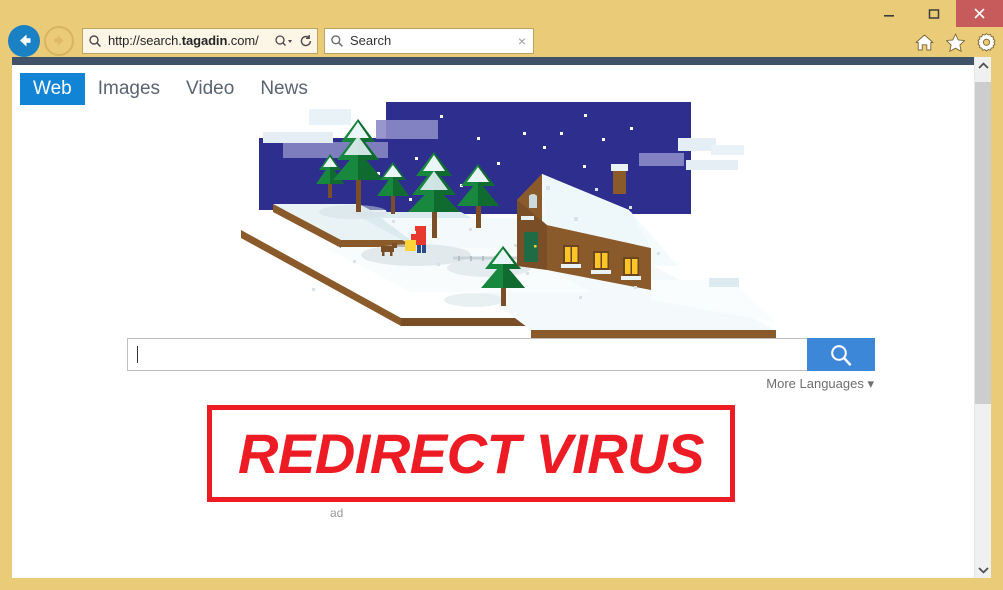  Describe the element at coordinates (983, 243) in the screenshot. I see `scroll-thumb` at that location.